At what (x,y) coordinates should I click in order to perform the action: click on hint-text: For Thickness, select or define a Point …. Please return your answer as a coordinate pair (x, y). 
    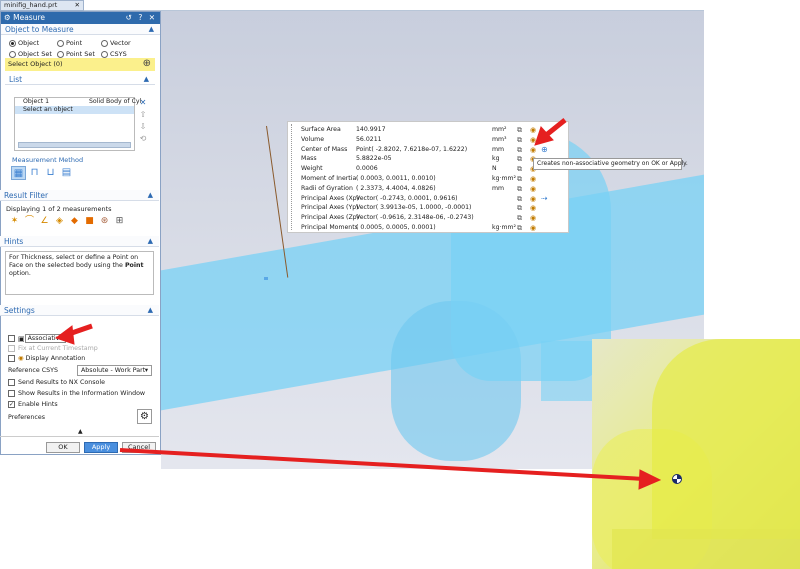
    Looking at the image, I should click on (79, 273).